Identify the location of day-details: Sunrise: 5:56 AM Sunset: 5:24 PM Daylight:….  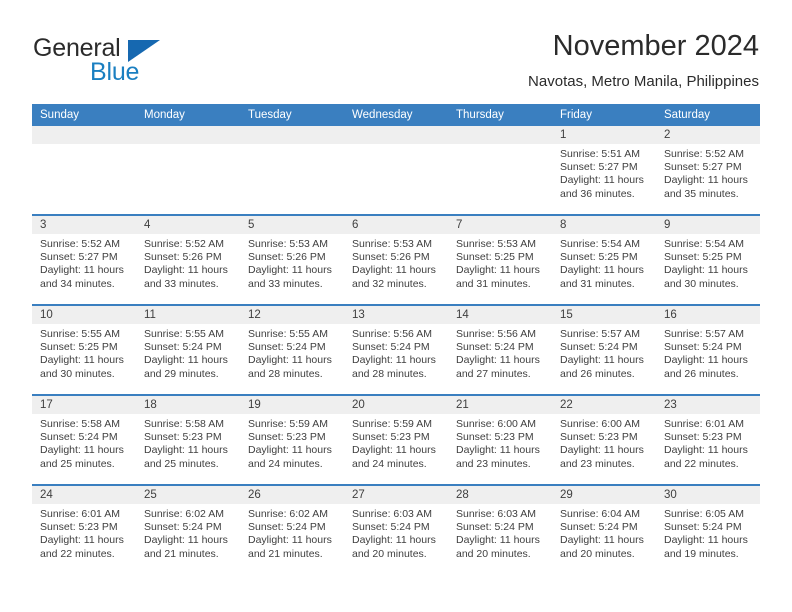
(396, 352).